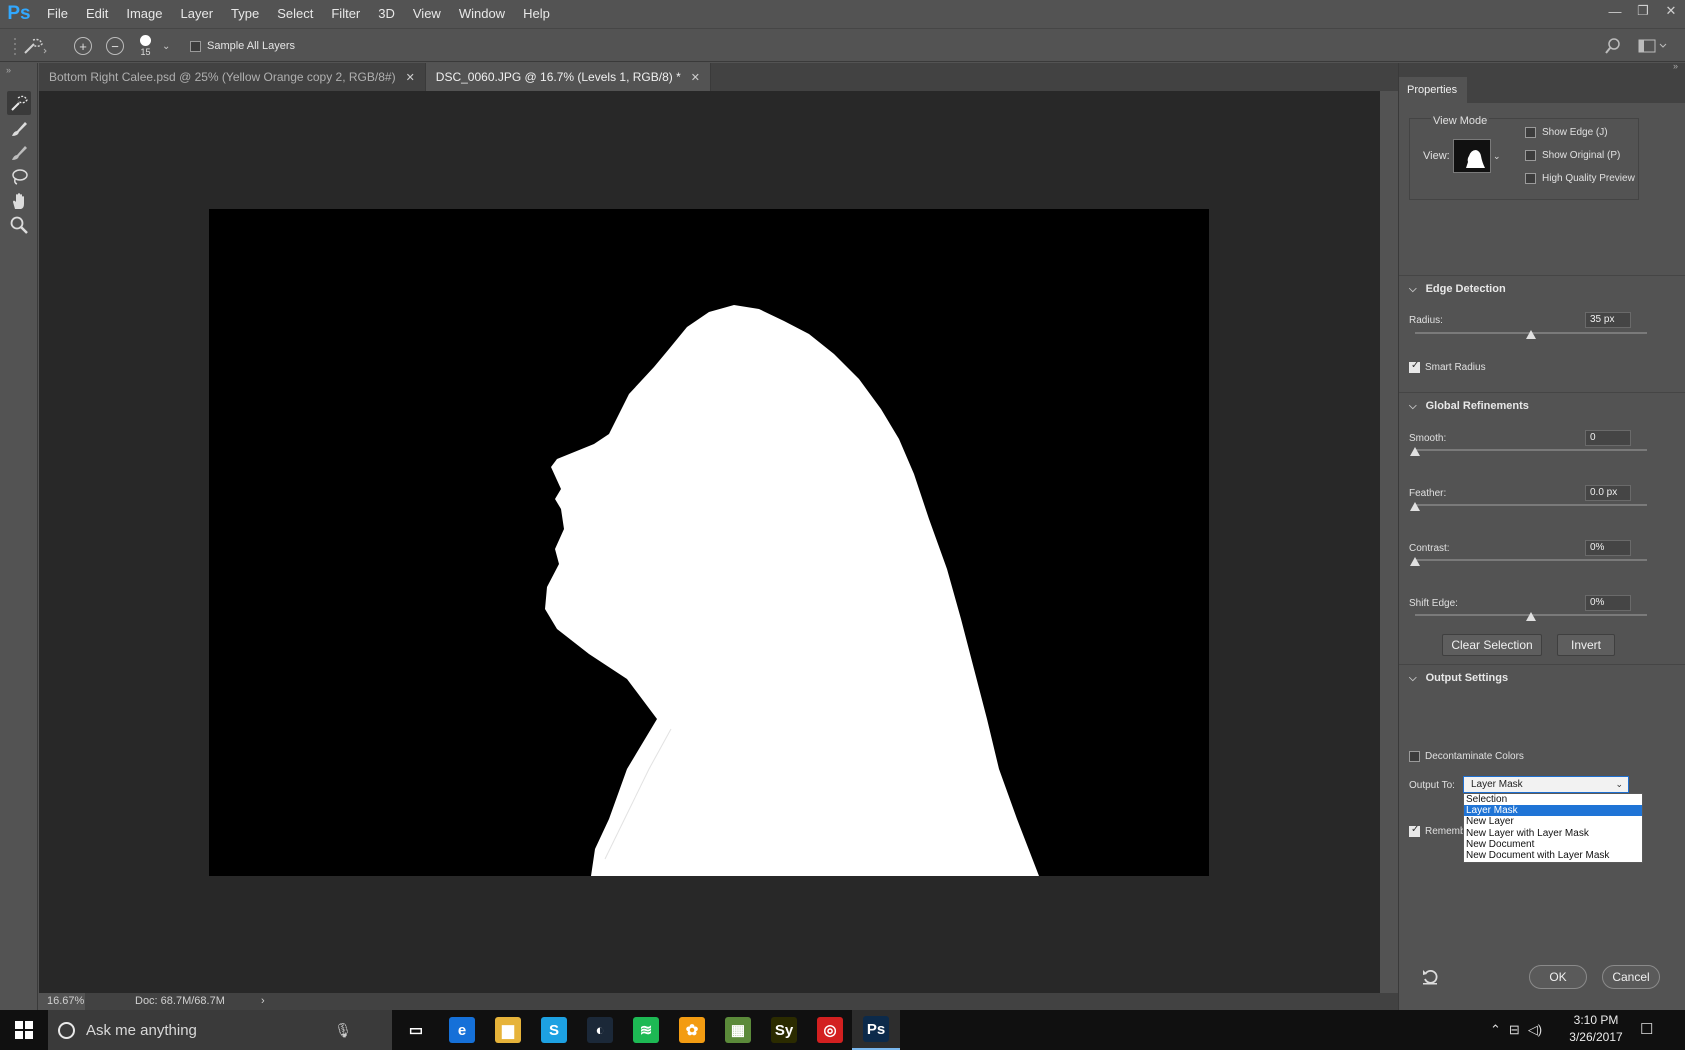  What do you see at coordinates (1631, 977) in the screenshot?
I see `cancel-button: Cancel` at bounding box center [1631, 977].